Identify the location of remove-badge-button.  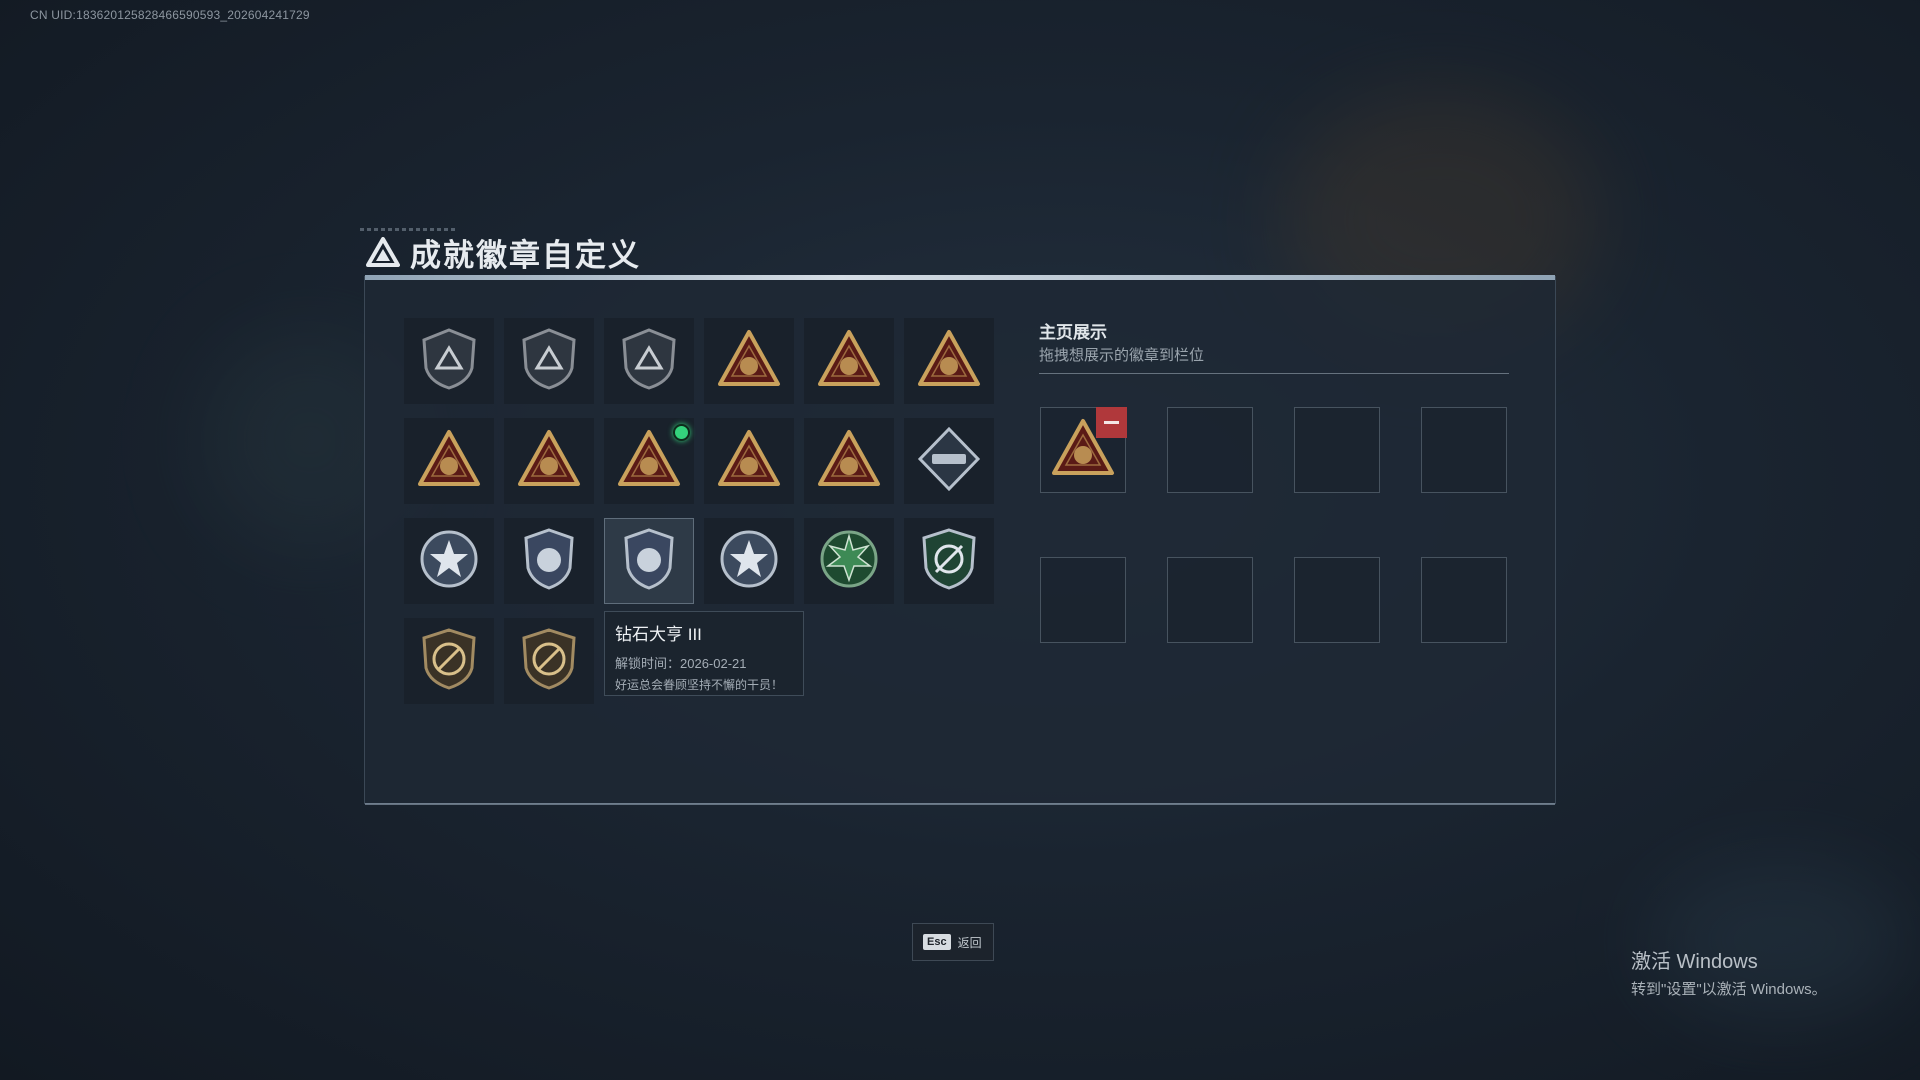
(1111, 422).